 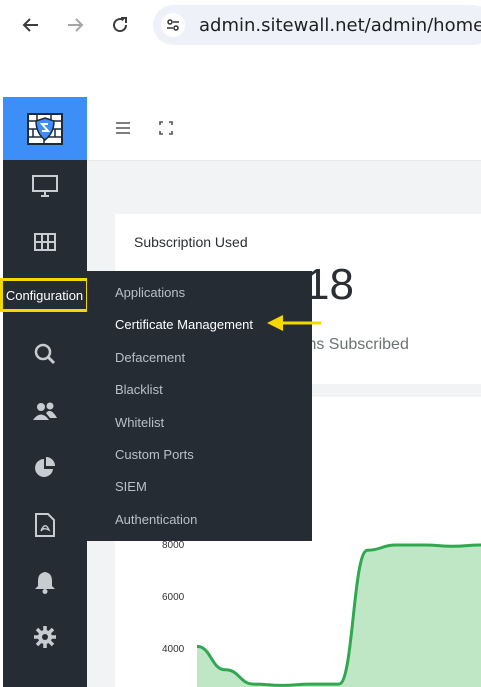 What do you see at coordinates (139, 422) in the screenshot?
I see `menu-item-whitelist: Whitelist` at bounding box center [139, 422].